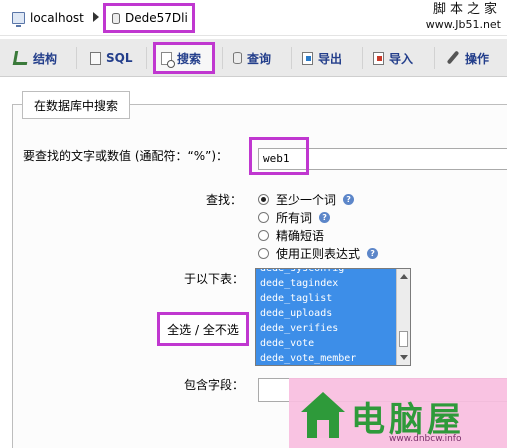 Image resolution: width=507 pixels, height=448 pixels. I want to click on tab-export: 导出, so click(322, 58).